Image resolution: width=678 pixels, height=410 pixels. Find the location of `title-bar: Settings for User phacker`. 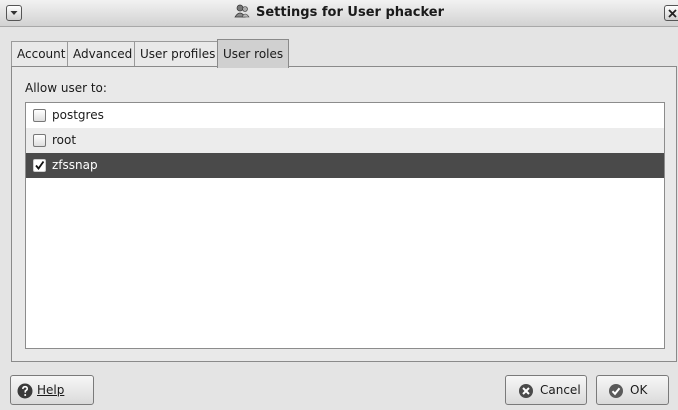

title-bar: Settings for User phacker is located at coordinates (339, 13).